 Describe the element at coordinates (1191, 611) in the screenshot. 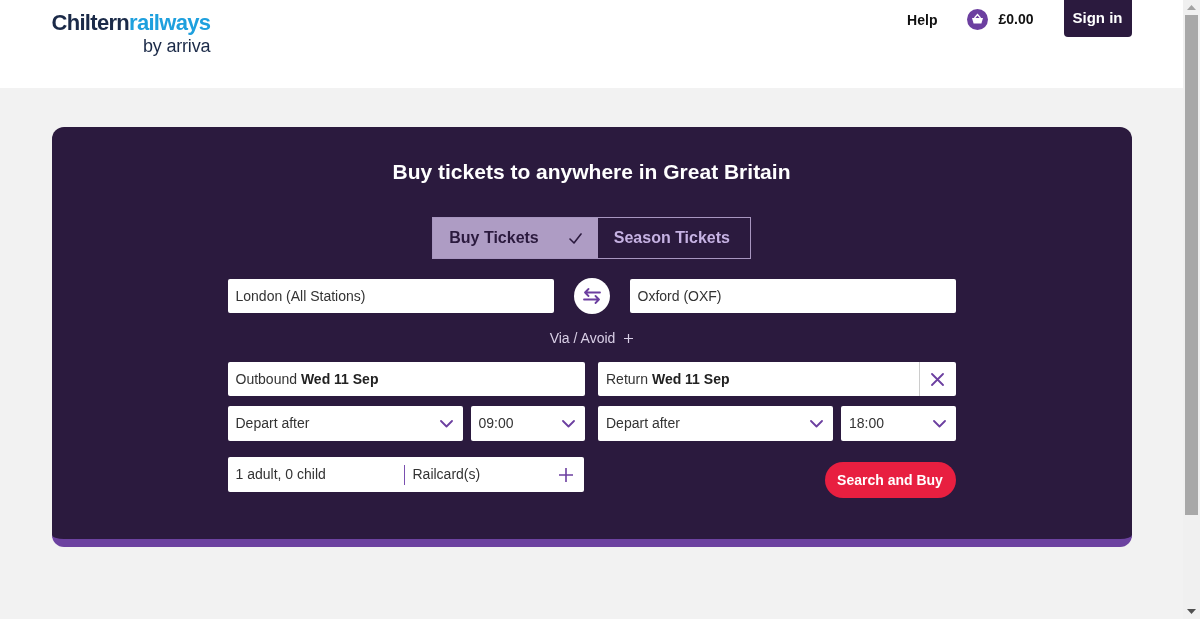

I see `scroll-down-arrow-icon` at that location.